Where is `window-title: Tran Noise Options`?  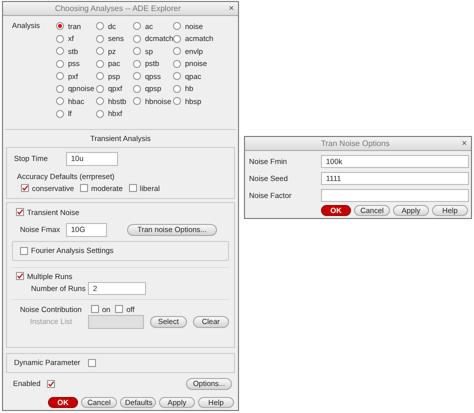 window-title: Tran Noise Options is located at coordinates (355, 143).